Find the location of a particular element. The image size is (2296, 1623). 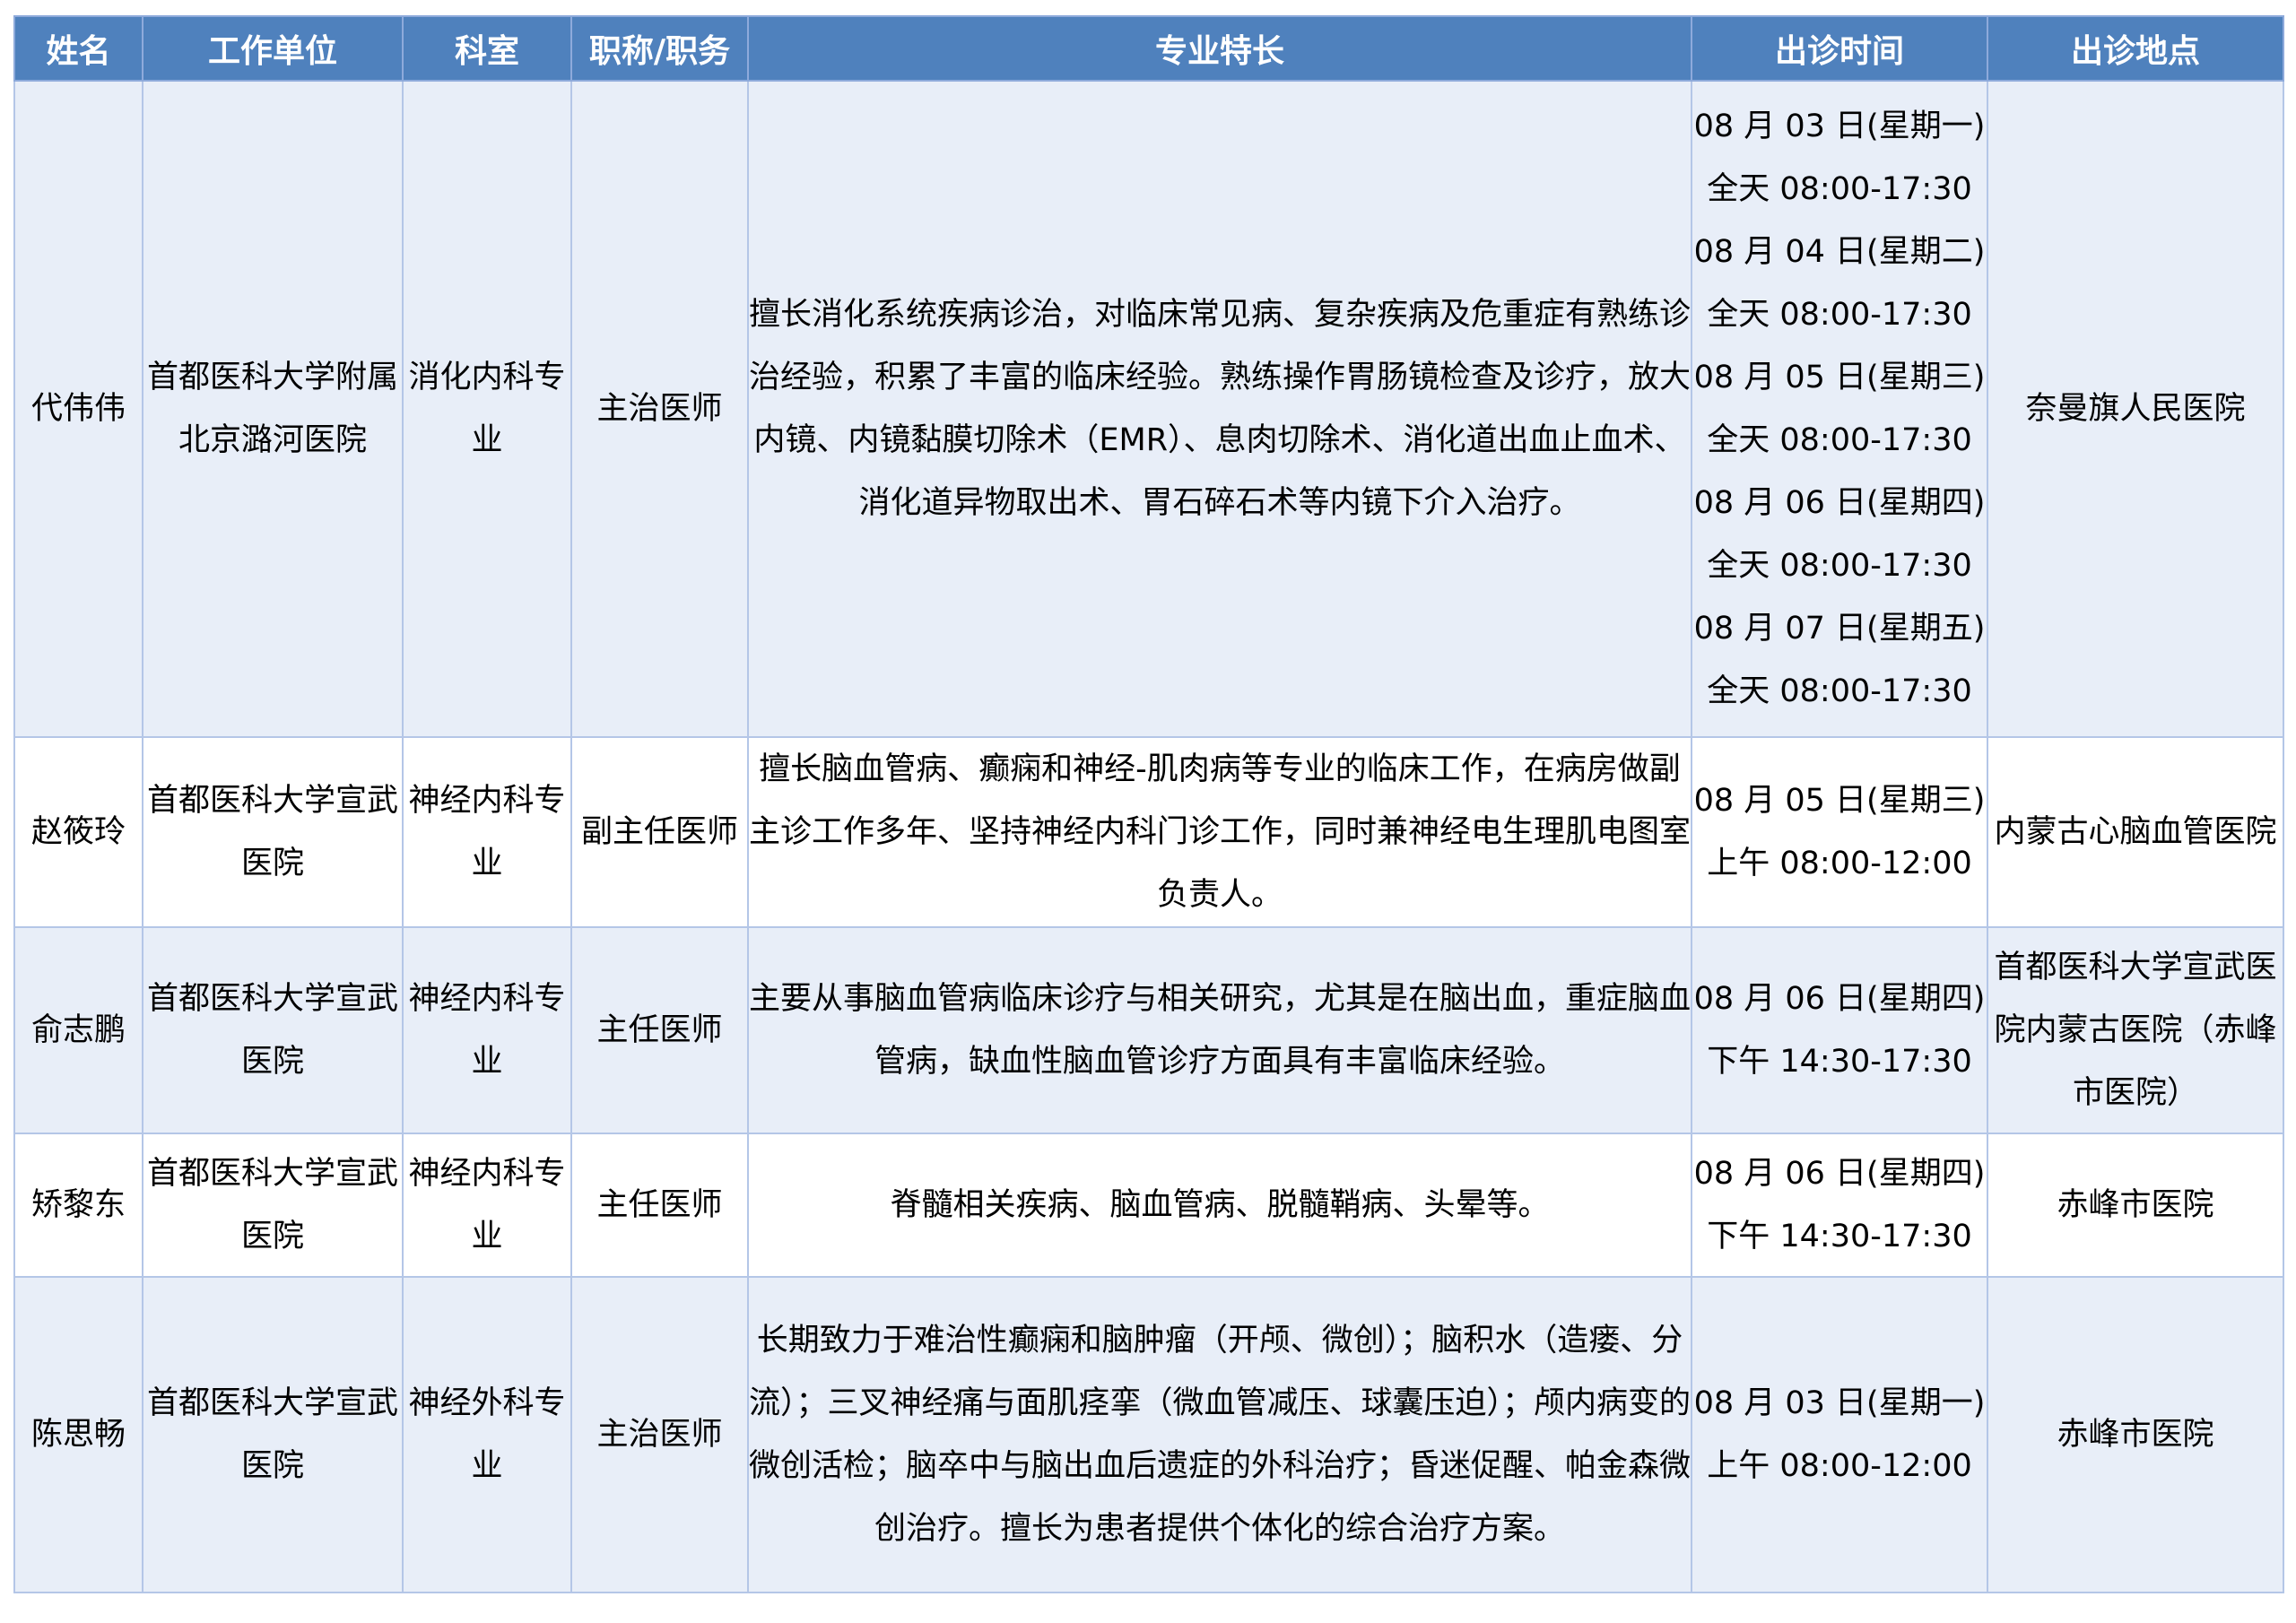

cell-name: 陈思畅 is located at coordinates (78, 1434).